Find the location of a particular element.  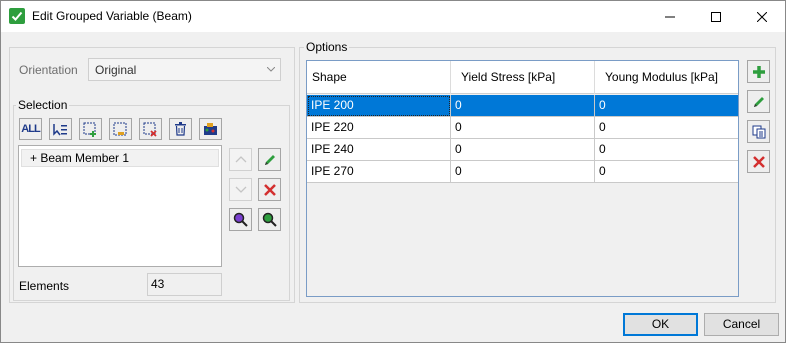

column-header-shape: Shape is located at coordinates (379, 77).